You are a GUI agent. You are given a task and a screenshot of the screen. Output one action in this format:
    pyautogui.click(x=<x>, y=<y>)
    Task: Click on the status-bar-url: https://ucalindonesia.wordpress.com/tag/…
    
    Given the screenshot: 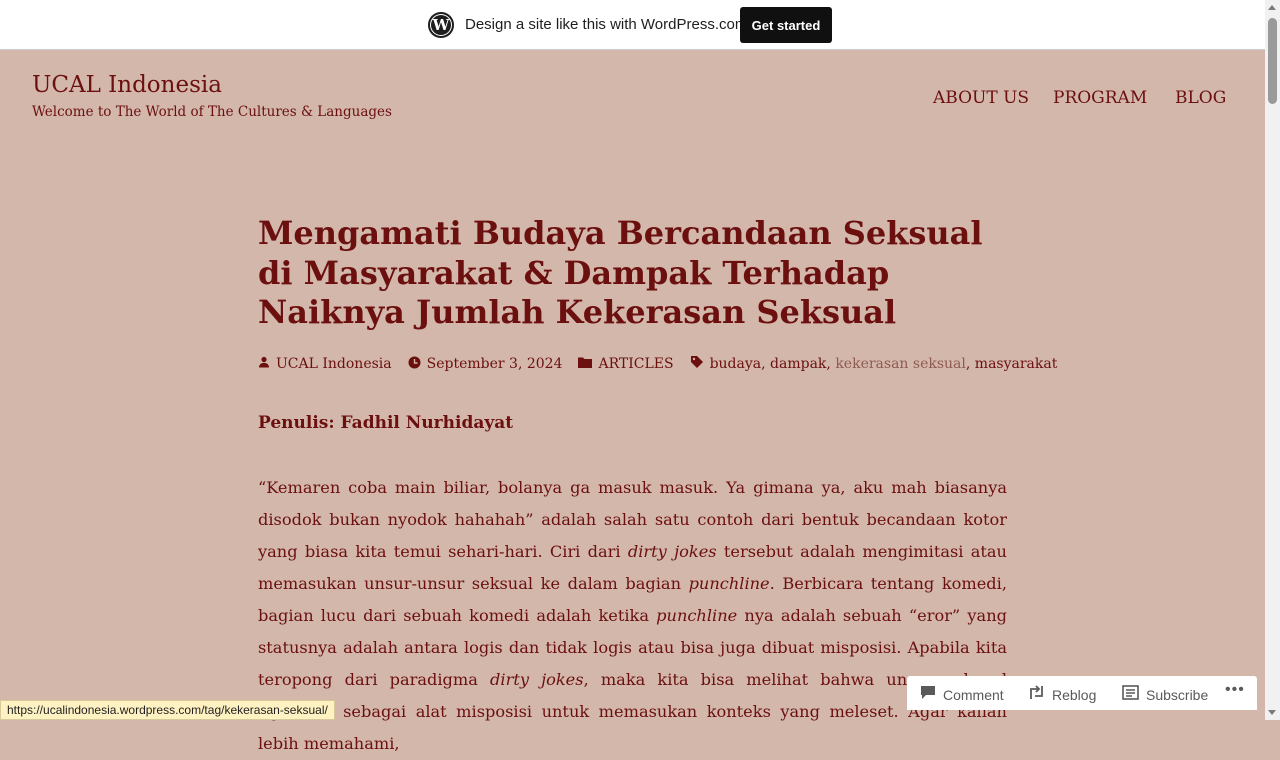 What is the action you would take?
    pyautogui.click(x=167, y=710)
    